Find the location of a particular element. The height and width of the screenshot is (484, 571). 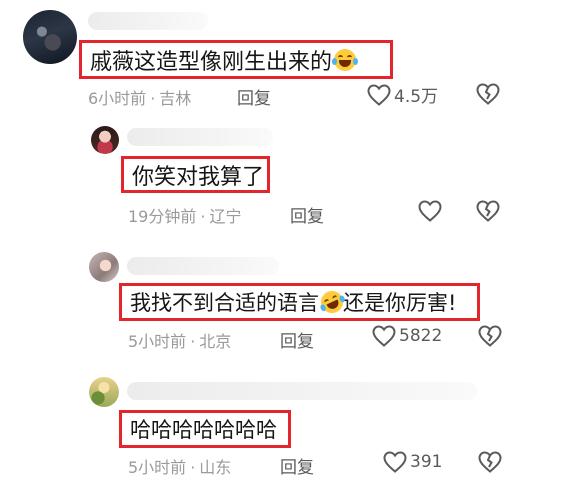

like-count: 4.5万 is located at coordinates (416, 97).